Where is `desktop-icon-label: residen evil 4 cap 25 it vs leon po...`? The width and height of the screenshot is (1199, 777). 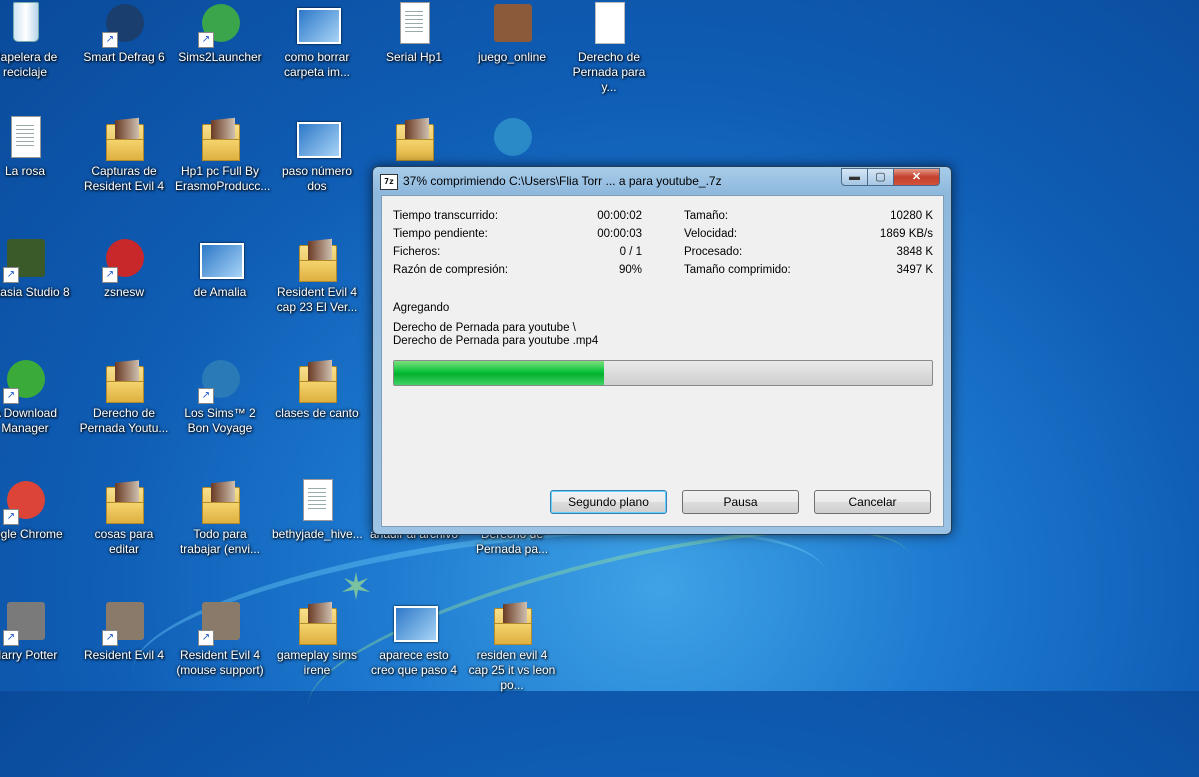
desktop-icon-label: residen evil 4 cap 25 it vs leon po... is located at coordinates (512, 670).